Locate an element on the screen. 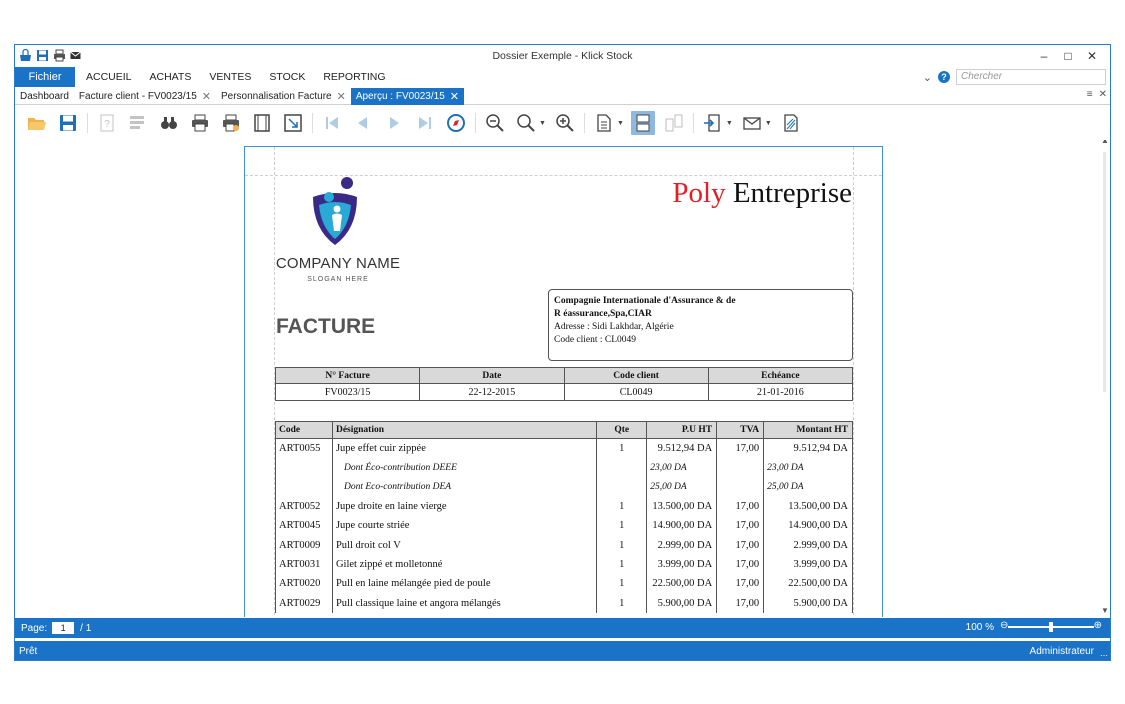 This screenshot has height=704, width=1125. tab-label: Facture client - FV0023/15 is located at coordinates (137, 96).